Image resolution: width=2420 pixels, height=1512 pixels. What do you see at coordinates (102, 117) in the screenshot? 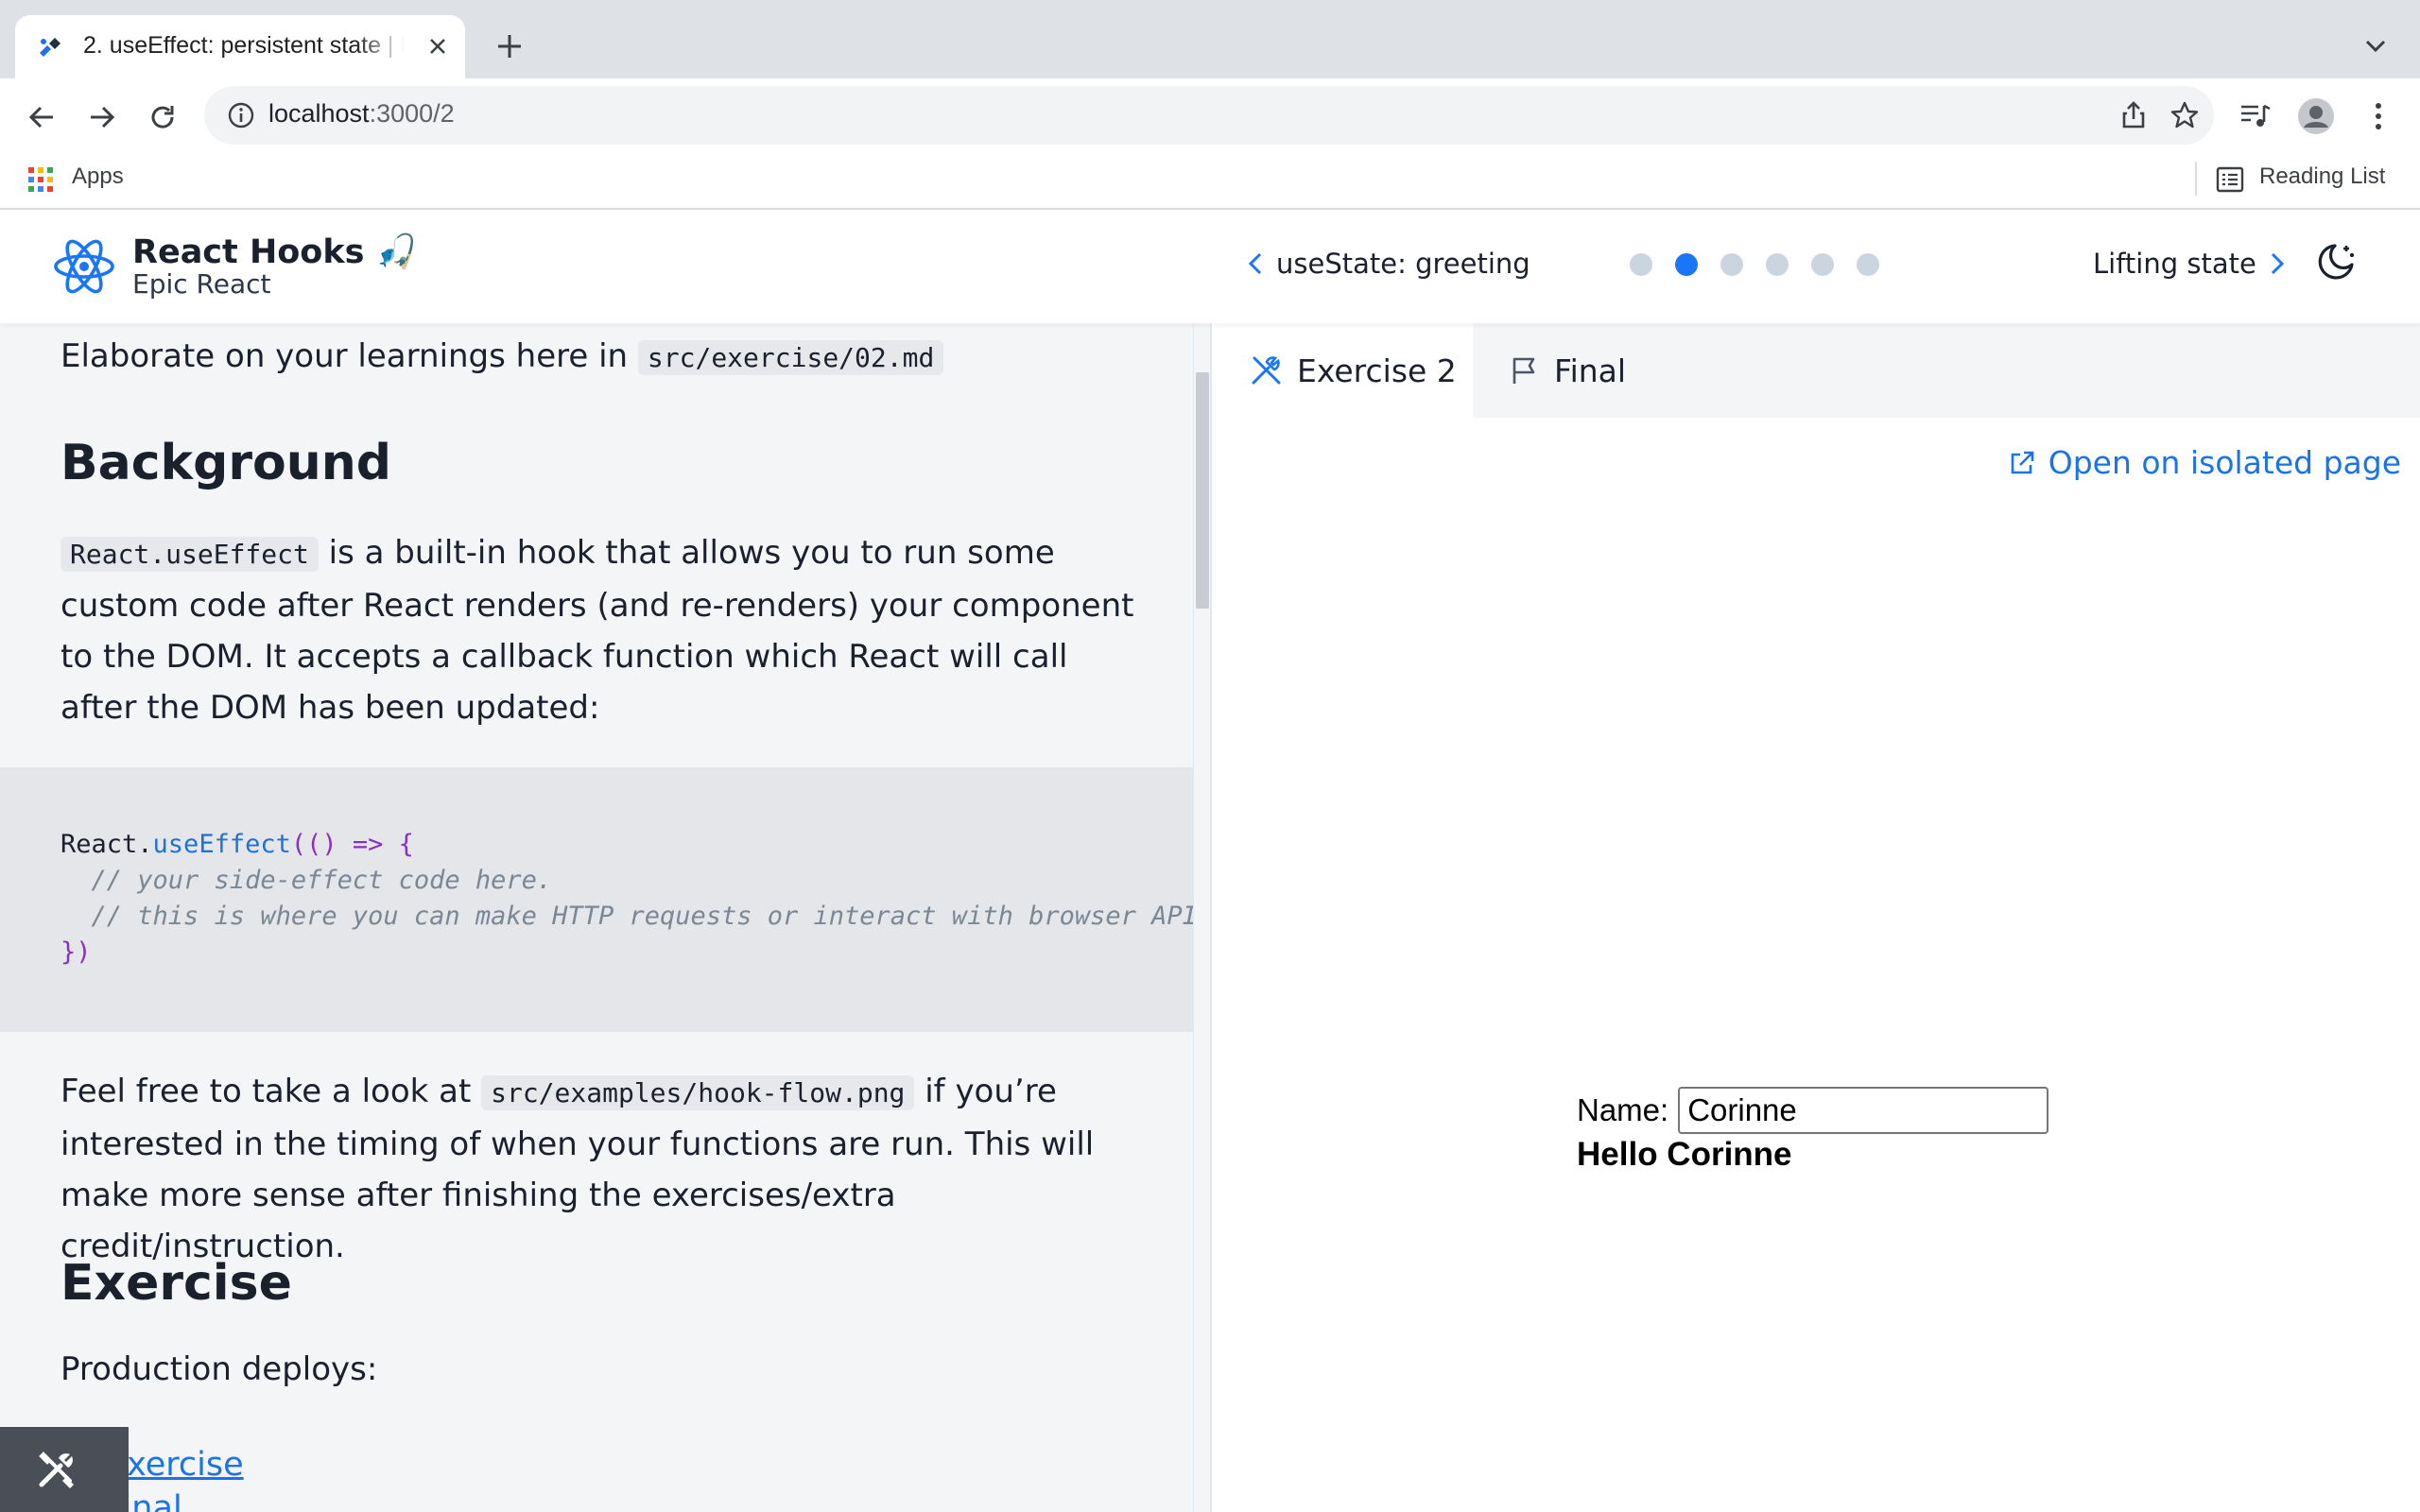
I see `forward-icon` at bounding box center [102, 117].